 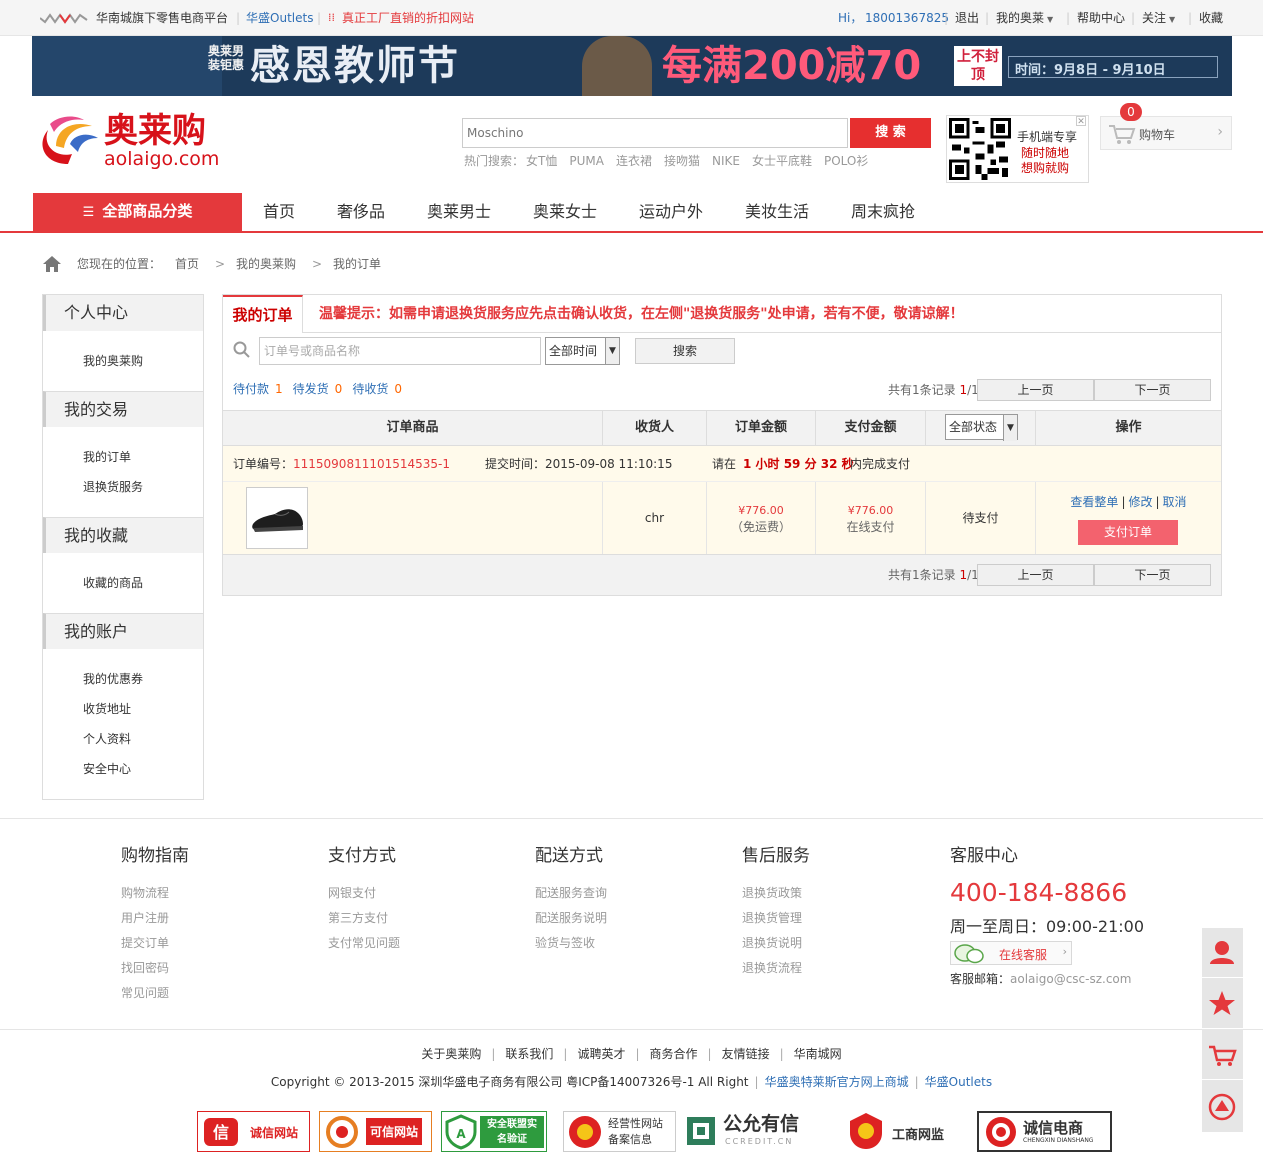 I want to click on breadcrumb-my-aolai: 我的奥莱购, so click(x=266, y=264).